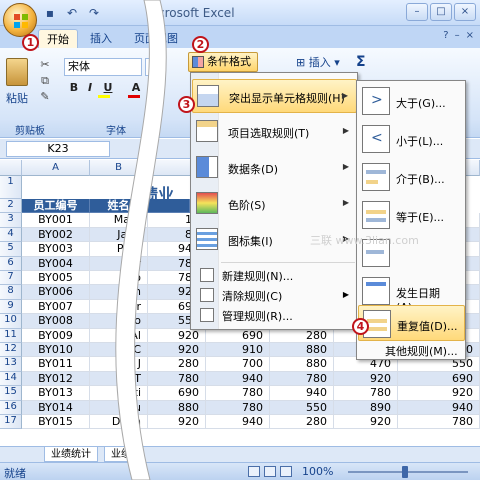  What do you see at coordinates (417, 12) in the screenshot?
I see `minimize-icon: –` at bounding box center [417, 12].